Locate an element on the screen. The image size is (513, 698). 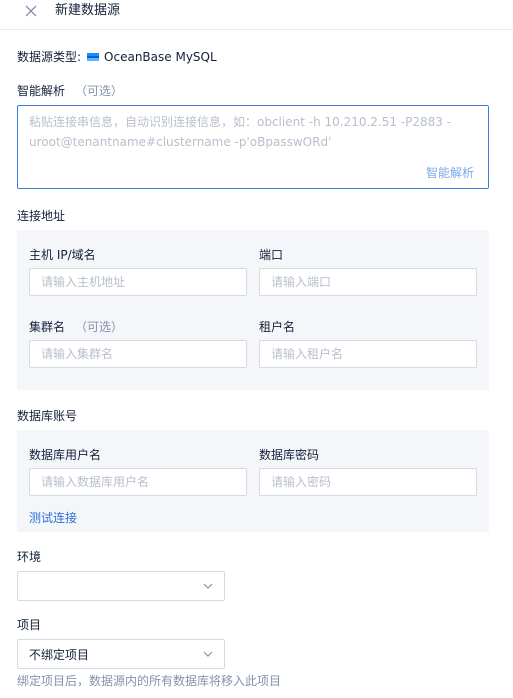
oceanbase-logo-icon is located at coordinates (93, 57).